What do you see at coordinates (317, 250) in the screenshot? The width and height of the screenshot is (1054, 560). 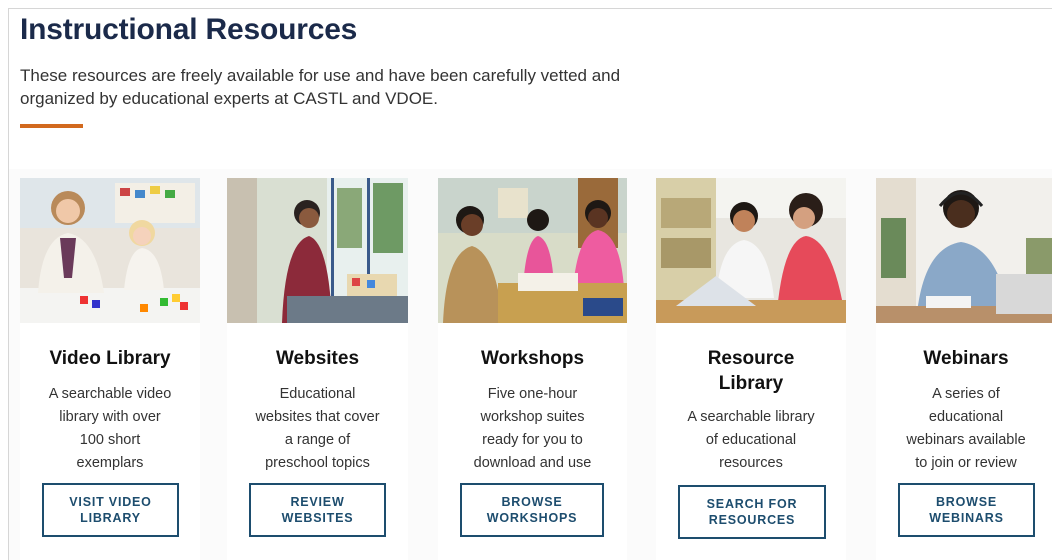 I see `websites-photo` at bounding box center [317, 250].